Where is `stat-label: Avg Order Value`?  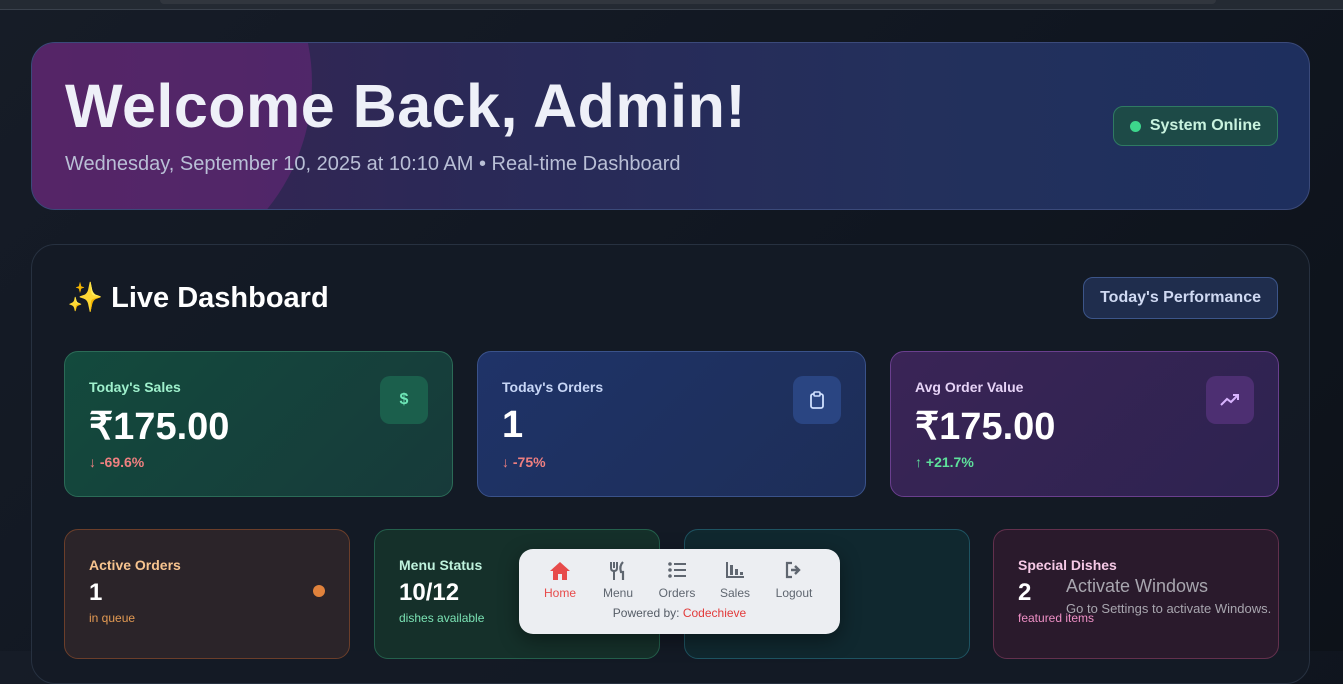
stat-label: Avg Order Value is located at coordinates (969, 387).